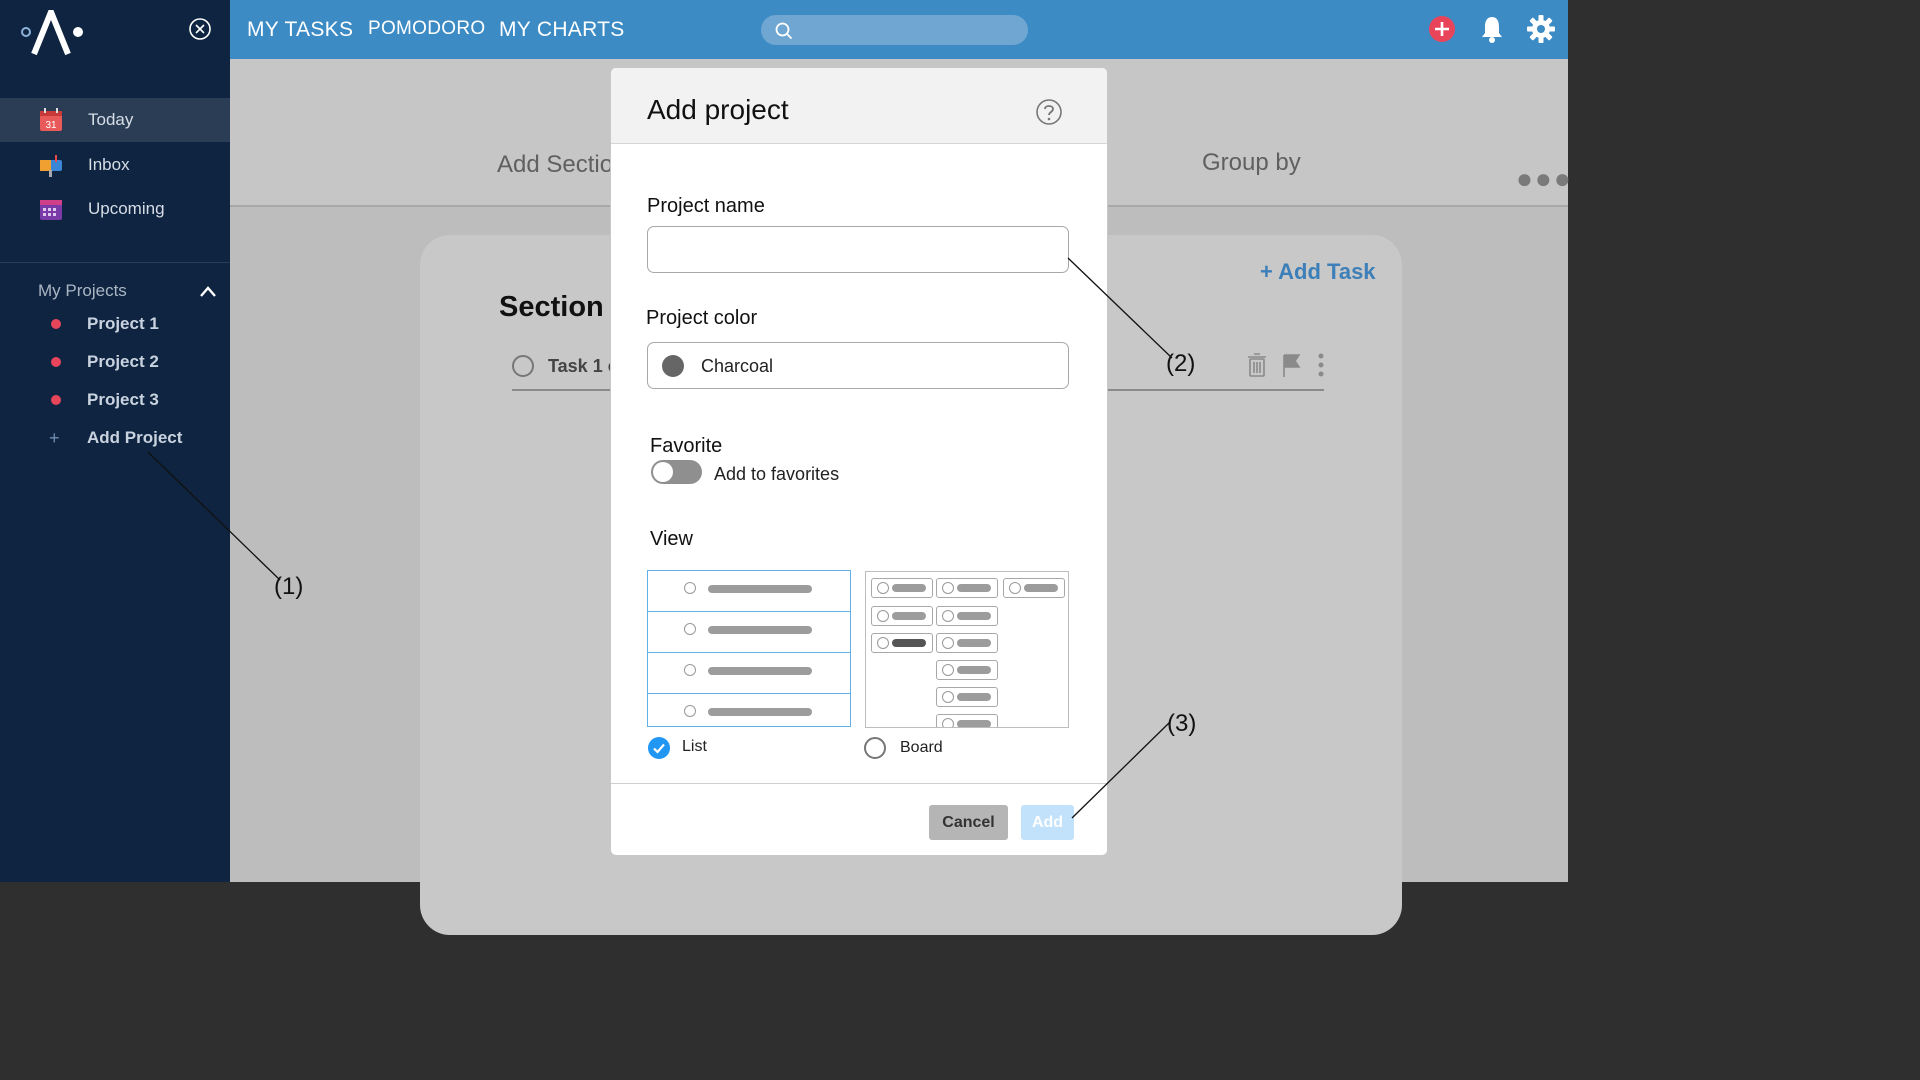 The height and width of the screenshot is (1080, 1920). Describe the element at coordinates (123, 399) in the screenshot. I see `project-label: Project 3` at that location.